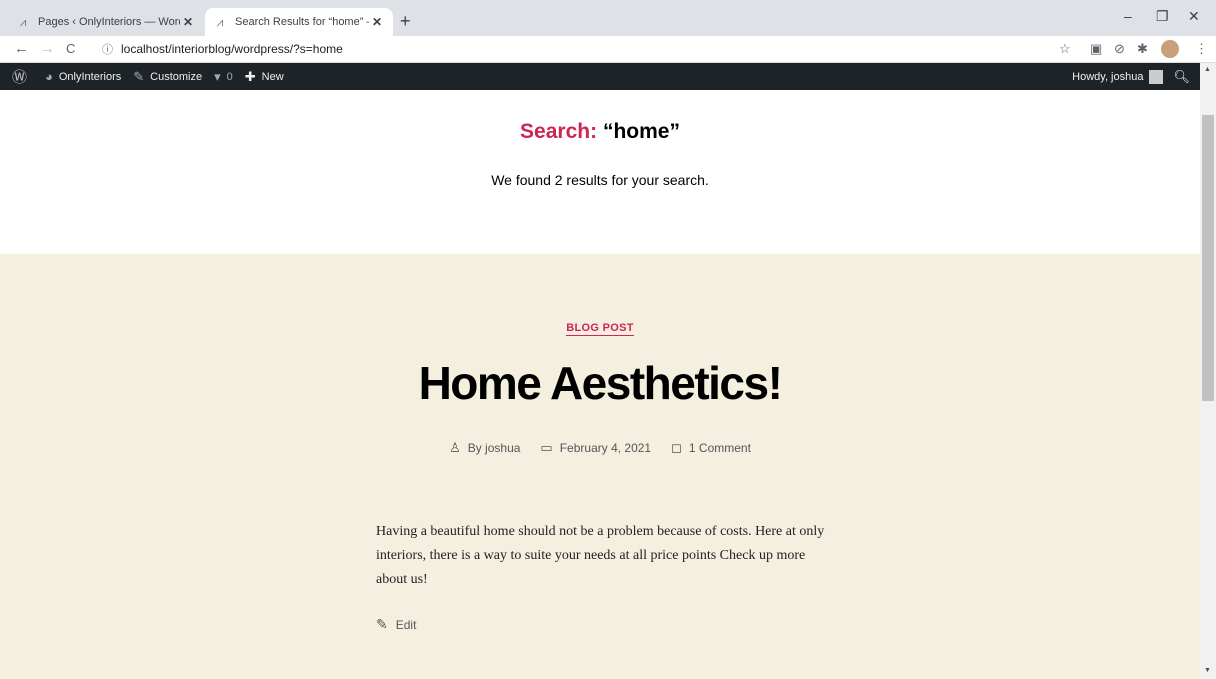 The height and width of the screenshot is (679, 1216). I want to click on edit-pencil-icon: ✎, so click(382, 624).